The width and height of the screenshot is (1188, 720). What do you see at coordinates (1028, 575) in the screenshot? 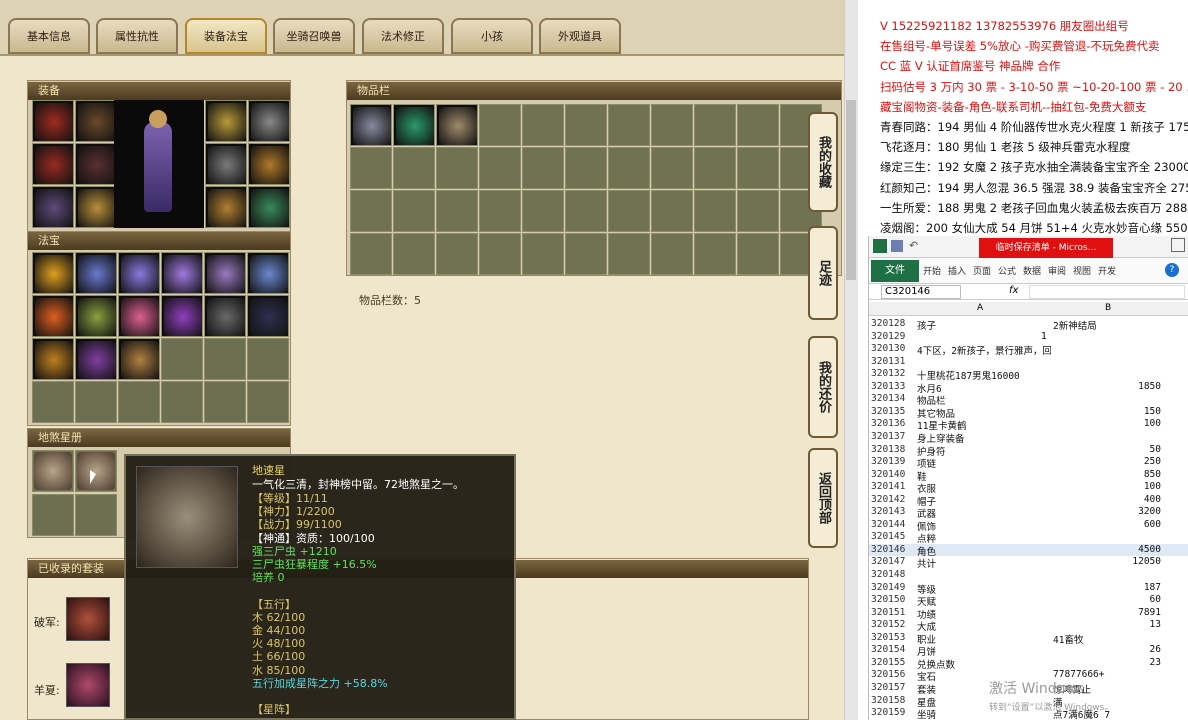
I see `sheet-row: 320148` at bounding box center [1028, 575].